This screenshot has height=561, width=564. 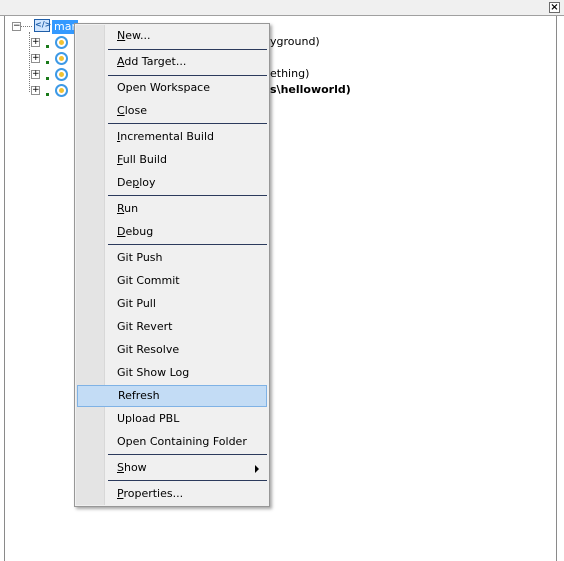 I want to click on menu-label: ull Build, so click(x=144, y=159).